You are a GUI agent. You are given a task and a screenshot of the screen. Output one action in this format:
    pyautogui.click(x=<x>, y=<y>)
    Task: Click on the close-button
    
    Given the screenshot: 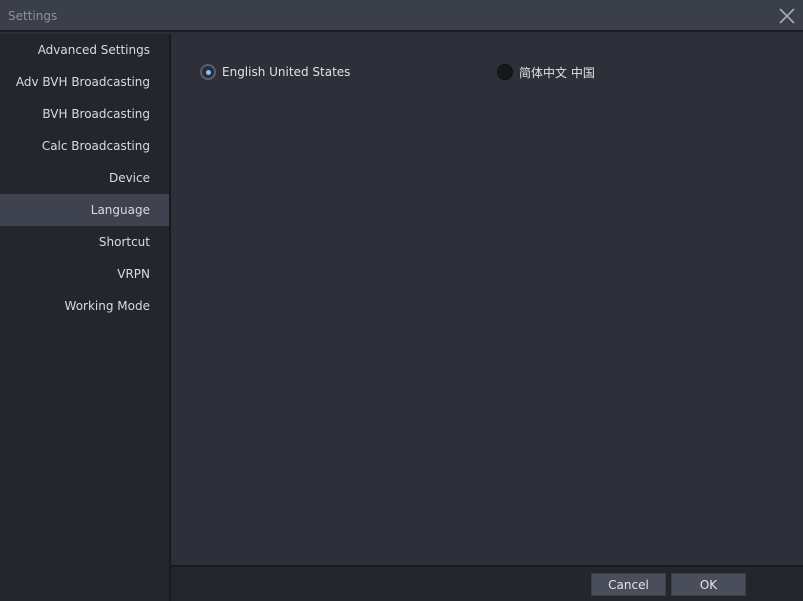 What is the action you would take?
    pyautogui.click(x=787, y=16)
    